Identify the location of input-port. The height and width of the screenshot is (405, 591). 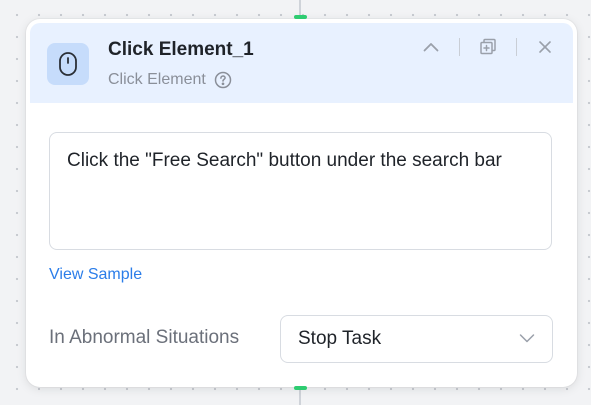
(300, 17).